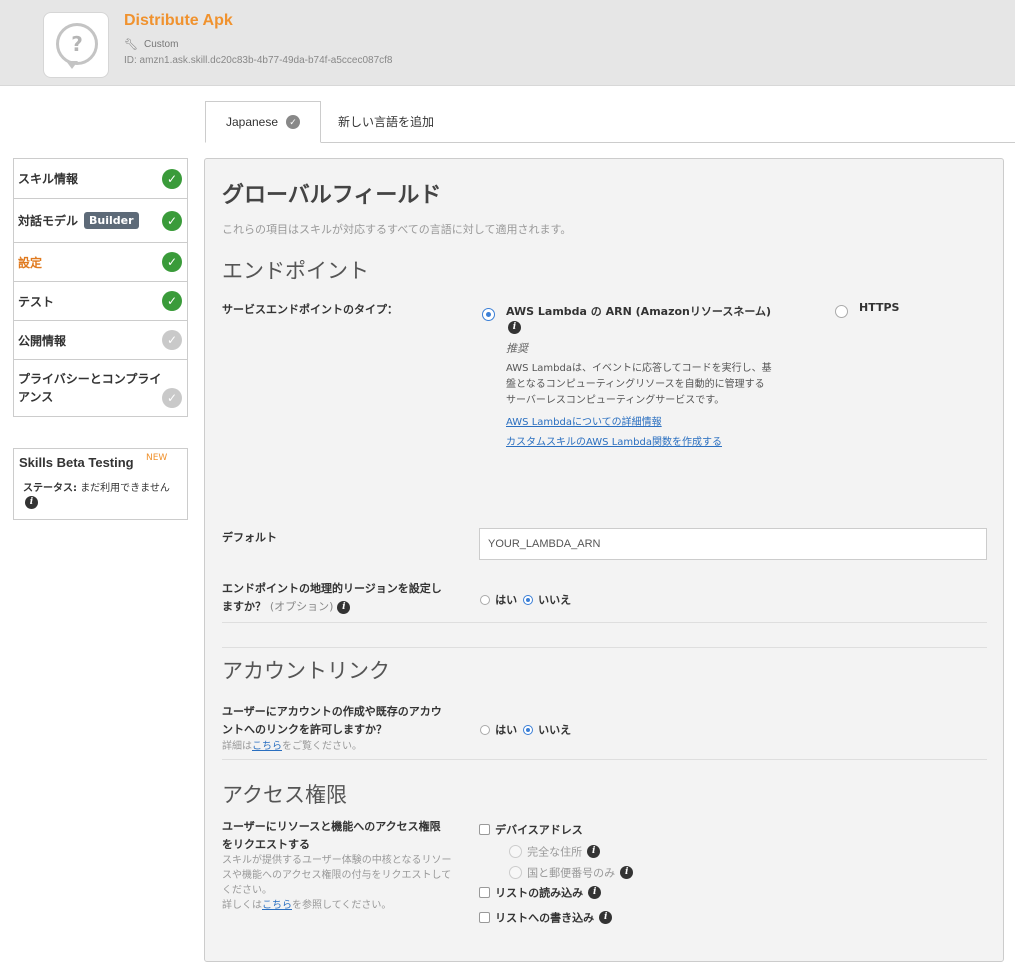 This screenshot has width=1015, height=978. Describe the element at coordinates (614, 440) in the screenshot. I see `create-lambda-link: カスタムスキルのAWS Lambda関数を作成する` at that location.